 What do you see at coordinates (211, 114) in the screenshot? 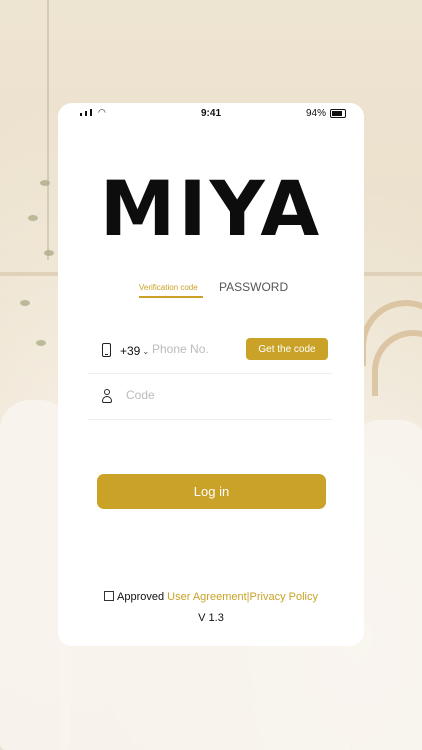
I see `status-bar: ◠ 9:41 94%` at bounding box center [211, 114].